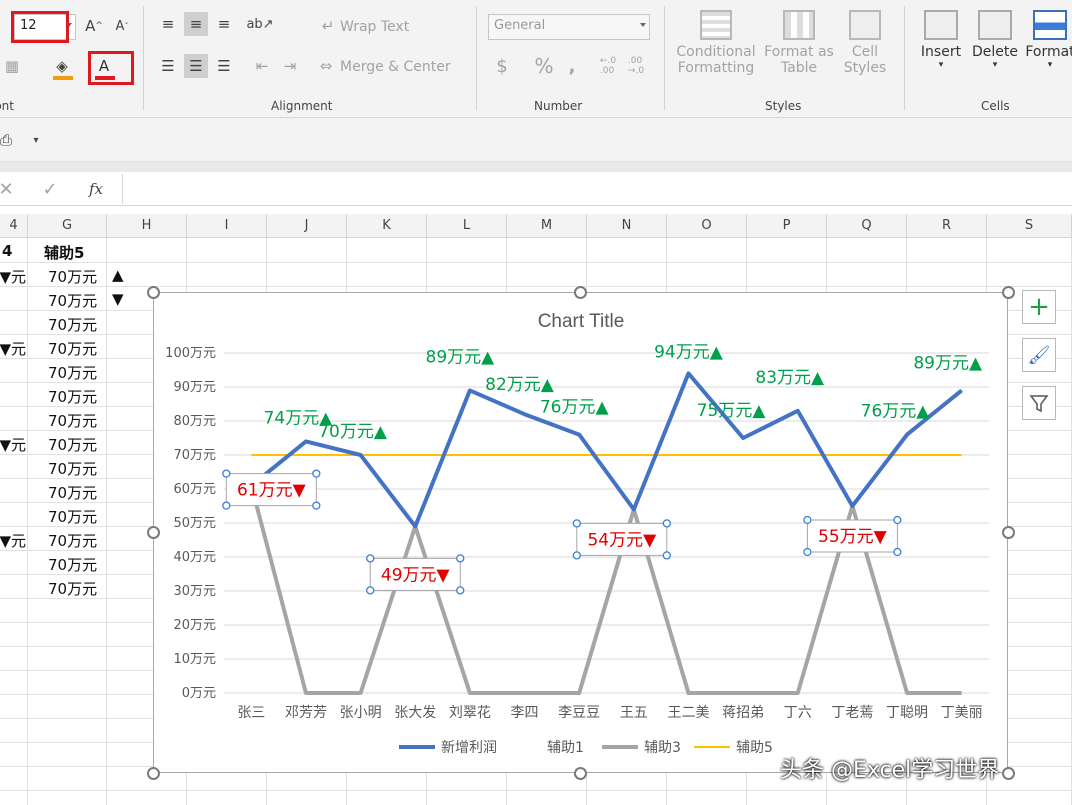 The width and height of the screenshot is (1072, 805). What do you see at coordinates (12, 66) in the screenshot?
I see `borders-icon: ▦` at bounding box center [12, 66].